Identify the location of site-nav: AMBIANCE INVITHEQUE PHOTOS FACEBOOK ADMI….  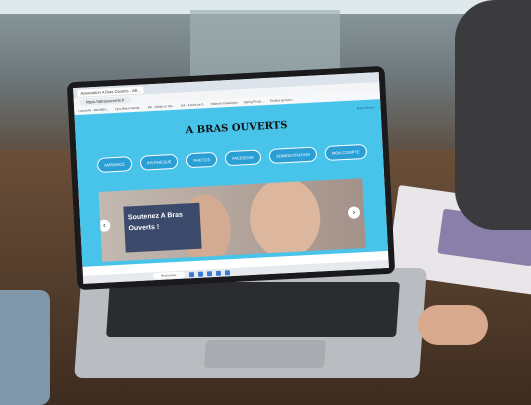
(231, 158).